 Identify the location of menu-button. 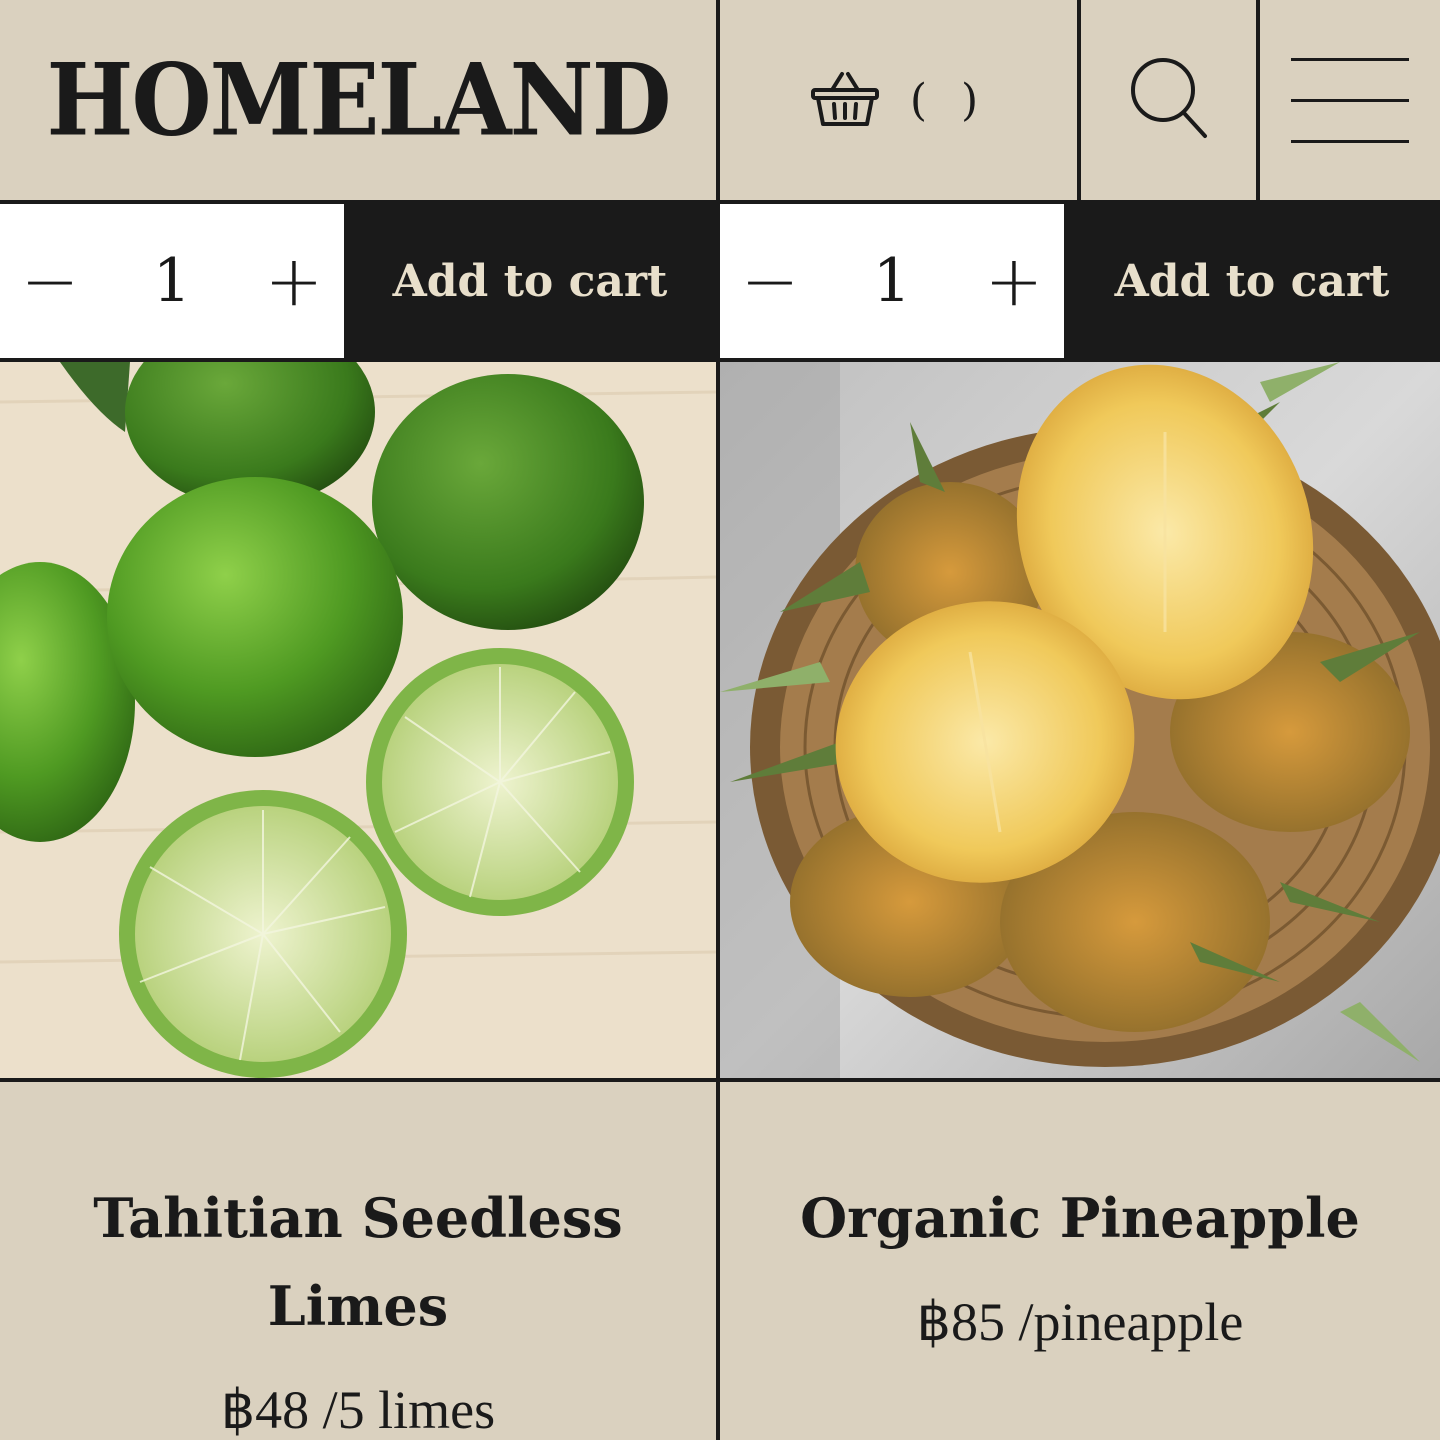
(1350, 100).